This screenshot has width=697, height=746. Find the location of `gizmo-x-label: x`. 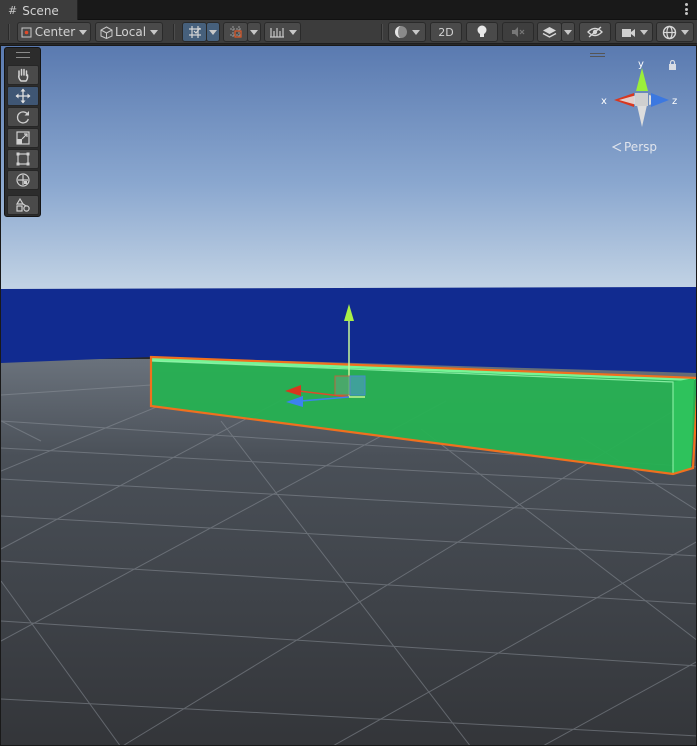

gizmo-x-label: x is located at coordinates (604, 101).